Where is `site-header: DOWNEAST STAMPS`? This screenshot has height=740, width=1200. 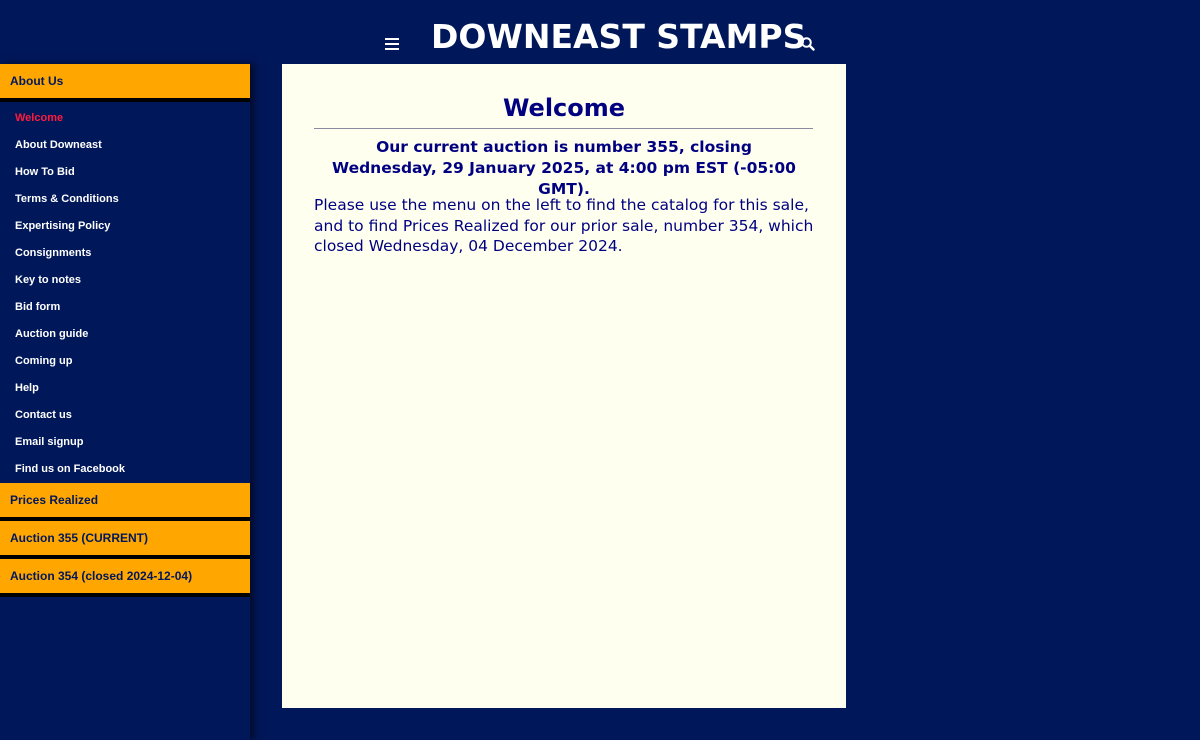
site-header: DOWNEAST STAMPS is located at coordinates (600, 32).